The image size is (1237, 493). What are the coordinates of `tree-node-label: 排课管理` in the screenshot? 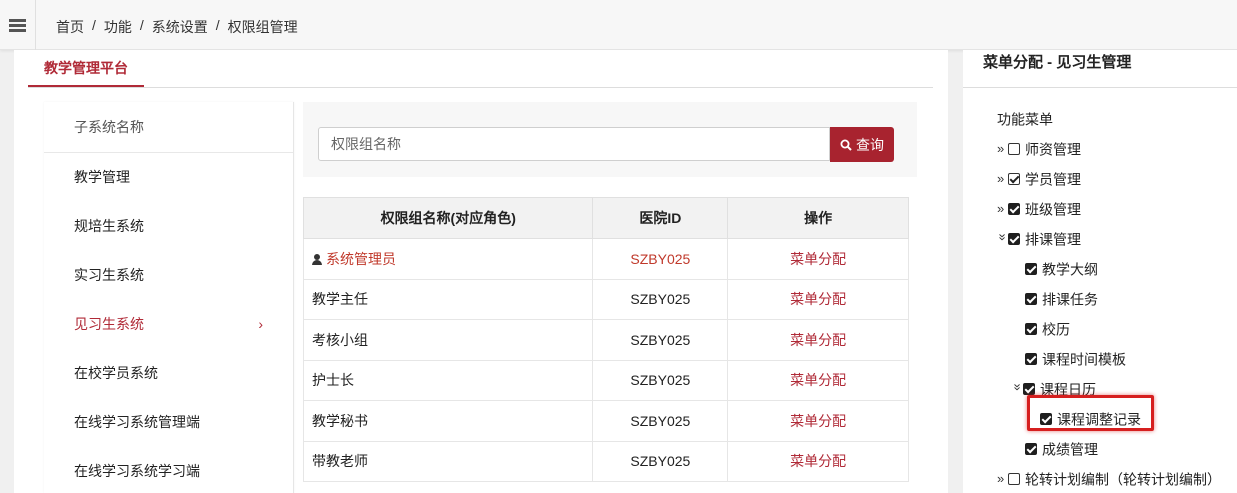 It's located at (1053, 239).